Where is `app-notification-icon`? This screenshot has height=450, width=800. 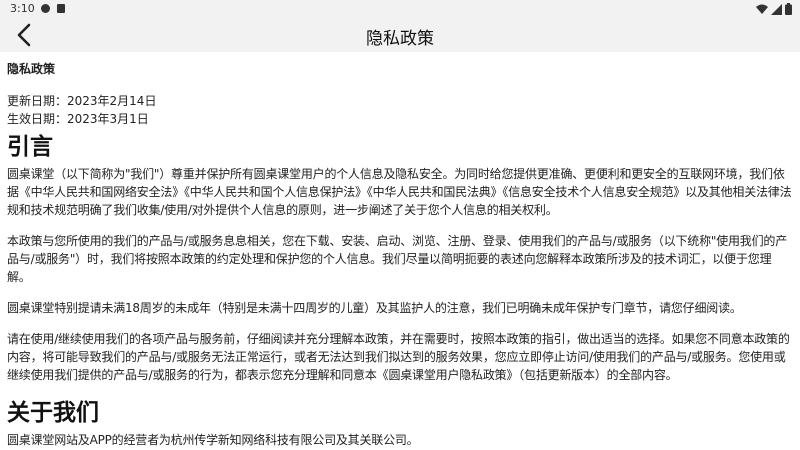
app-notification-icon is located at coordinates (61, 8).